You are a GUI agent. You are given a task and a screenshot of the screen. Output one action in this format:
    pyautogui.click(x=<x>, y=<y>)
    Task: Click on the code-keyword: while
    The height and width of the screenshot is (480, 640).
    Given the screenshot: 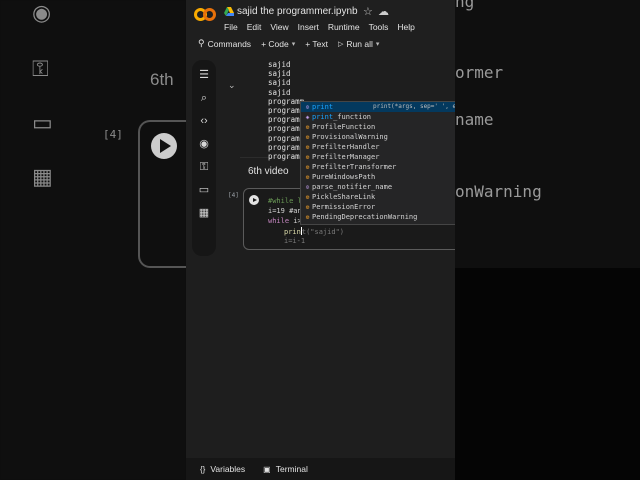 What is the action you would take?
    pyautogui.click(x=279, y=221)
    